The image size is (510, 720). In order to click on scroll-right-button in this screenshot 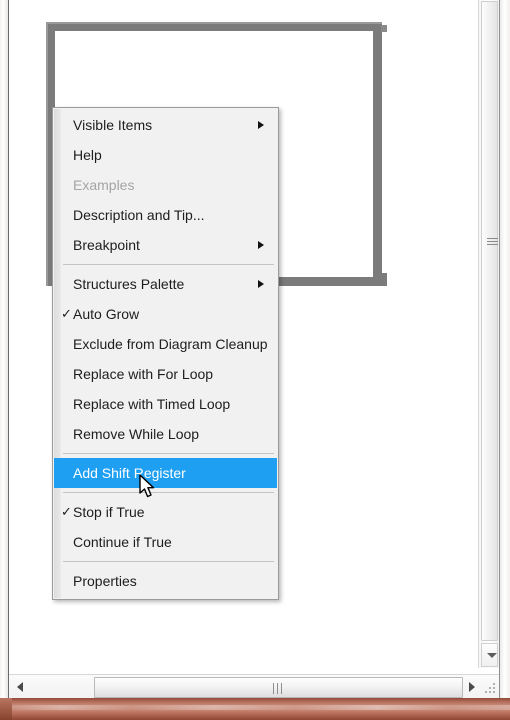, I will do `click(472, 687)`.